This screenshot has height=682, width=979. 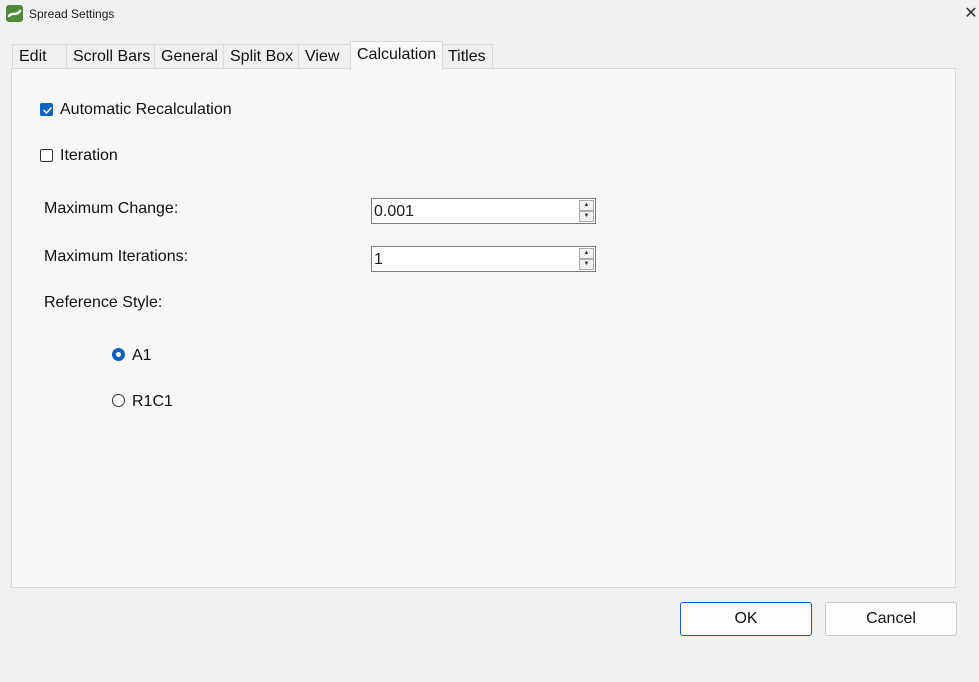 I want to click on radio-a1-label: A1, so click(x=142, y=356).